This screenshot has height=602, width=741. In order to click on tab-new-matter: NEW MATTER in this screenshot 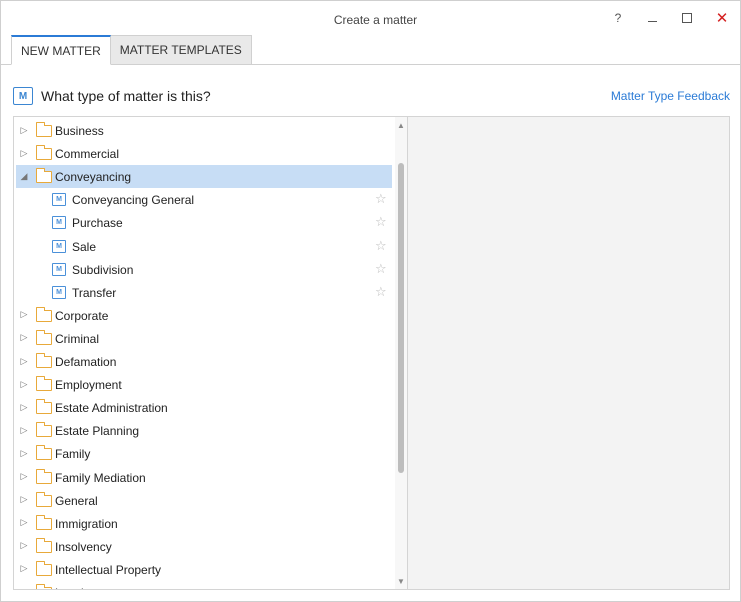, I will do `click(61, 50)`.